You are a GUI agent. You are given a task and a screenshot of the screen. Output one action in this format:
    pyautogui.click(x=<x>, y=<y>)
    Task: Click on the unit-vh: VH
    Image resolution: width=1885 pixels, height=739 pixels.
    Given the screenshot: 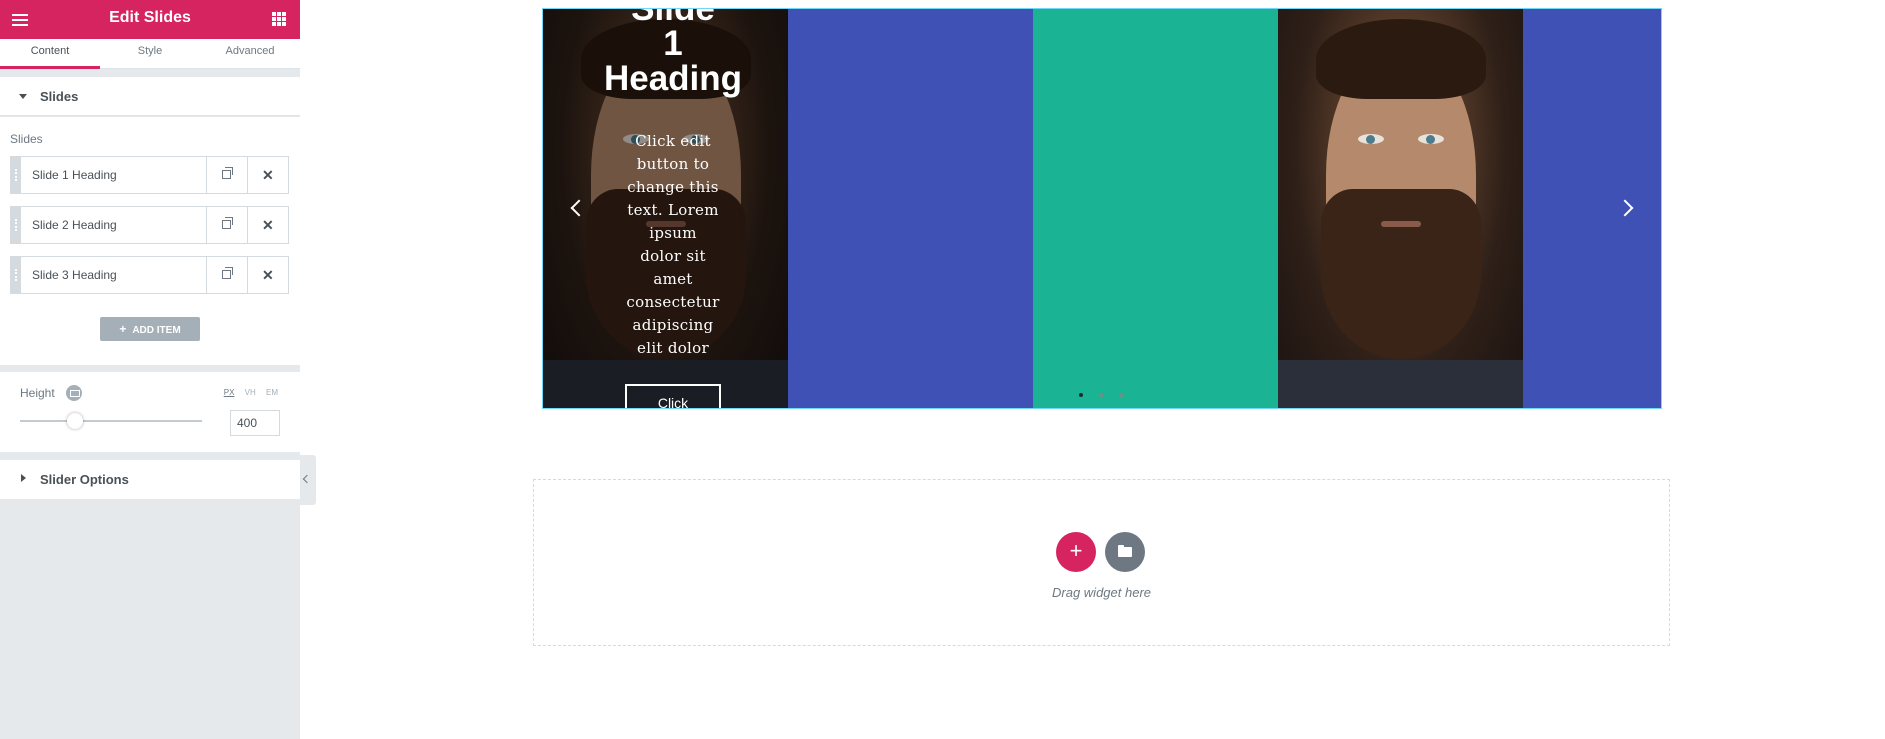 What is the action you would take?
    pyautogui.click(x=250, y=392)
    